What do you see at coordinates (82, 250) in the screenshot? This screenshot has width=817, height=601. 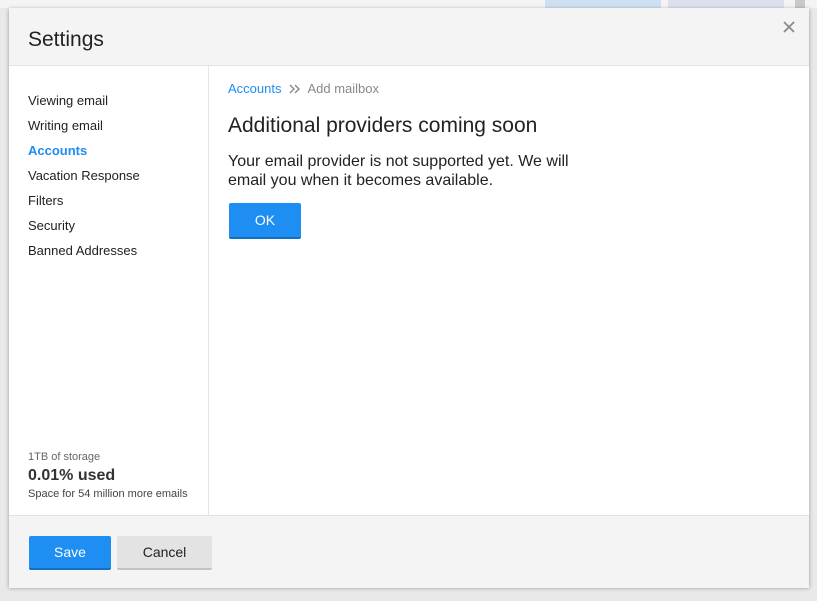 I see `sidebar-item-banned-addresses: Banned Addresses` at bounding box center [82, 250].